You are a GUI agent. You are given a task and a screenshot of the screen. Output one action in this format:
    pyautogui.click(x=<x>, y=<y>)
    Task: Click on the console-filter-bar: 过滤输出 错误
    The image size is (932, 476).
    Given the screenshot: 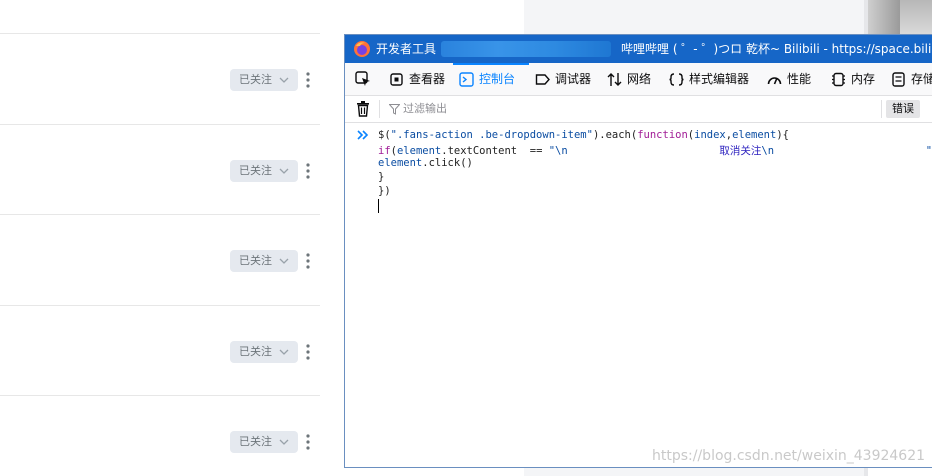 What is the action you would take?
    pyautogui.click(x=638, y=109)
    